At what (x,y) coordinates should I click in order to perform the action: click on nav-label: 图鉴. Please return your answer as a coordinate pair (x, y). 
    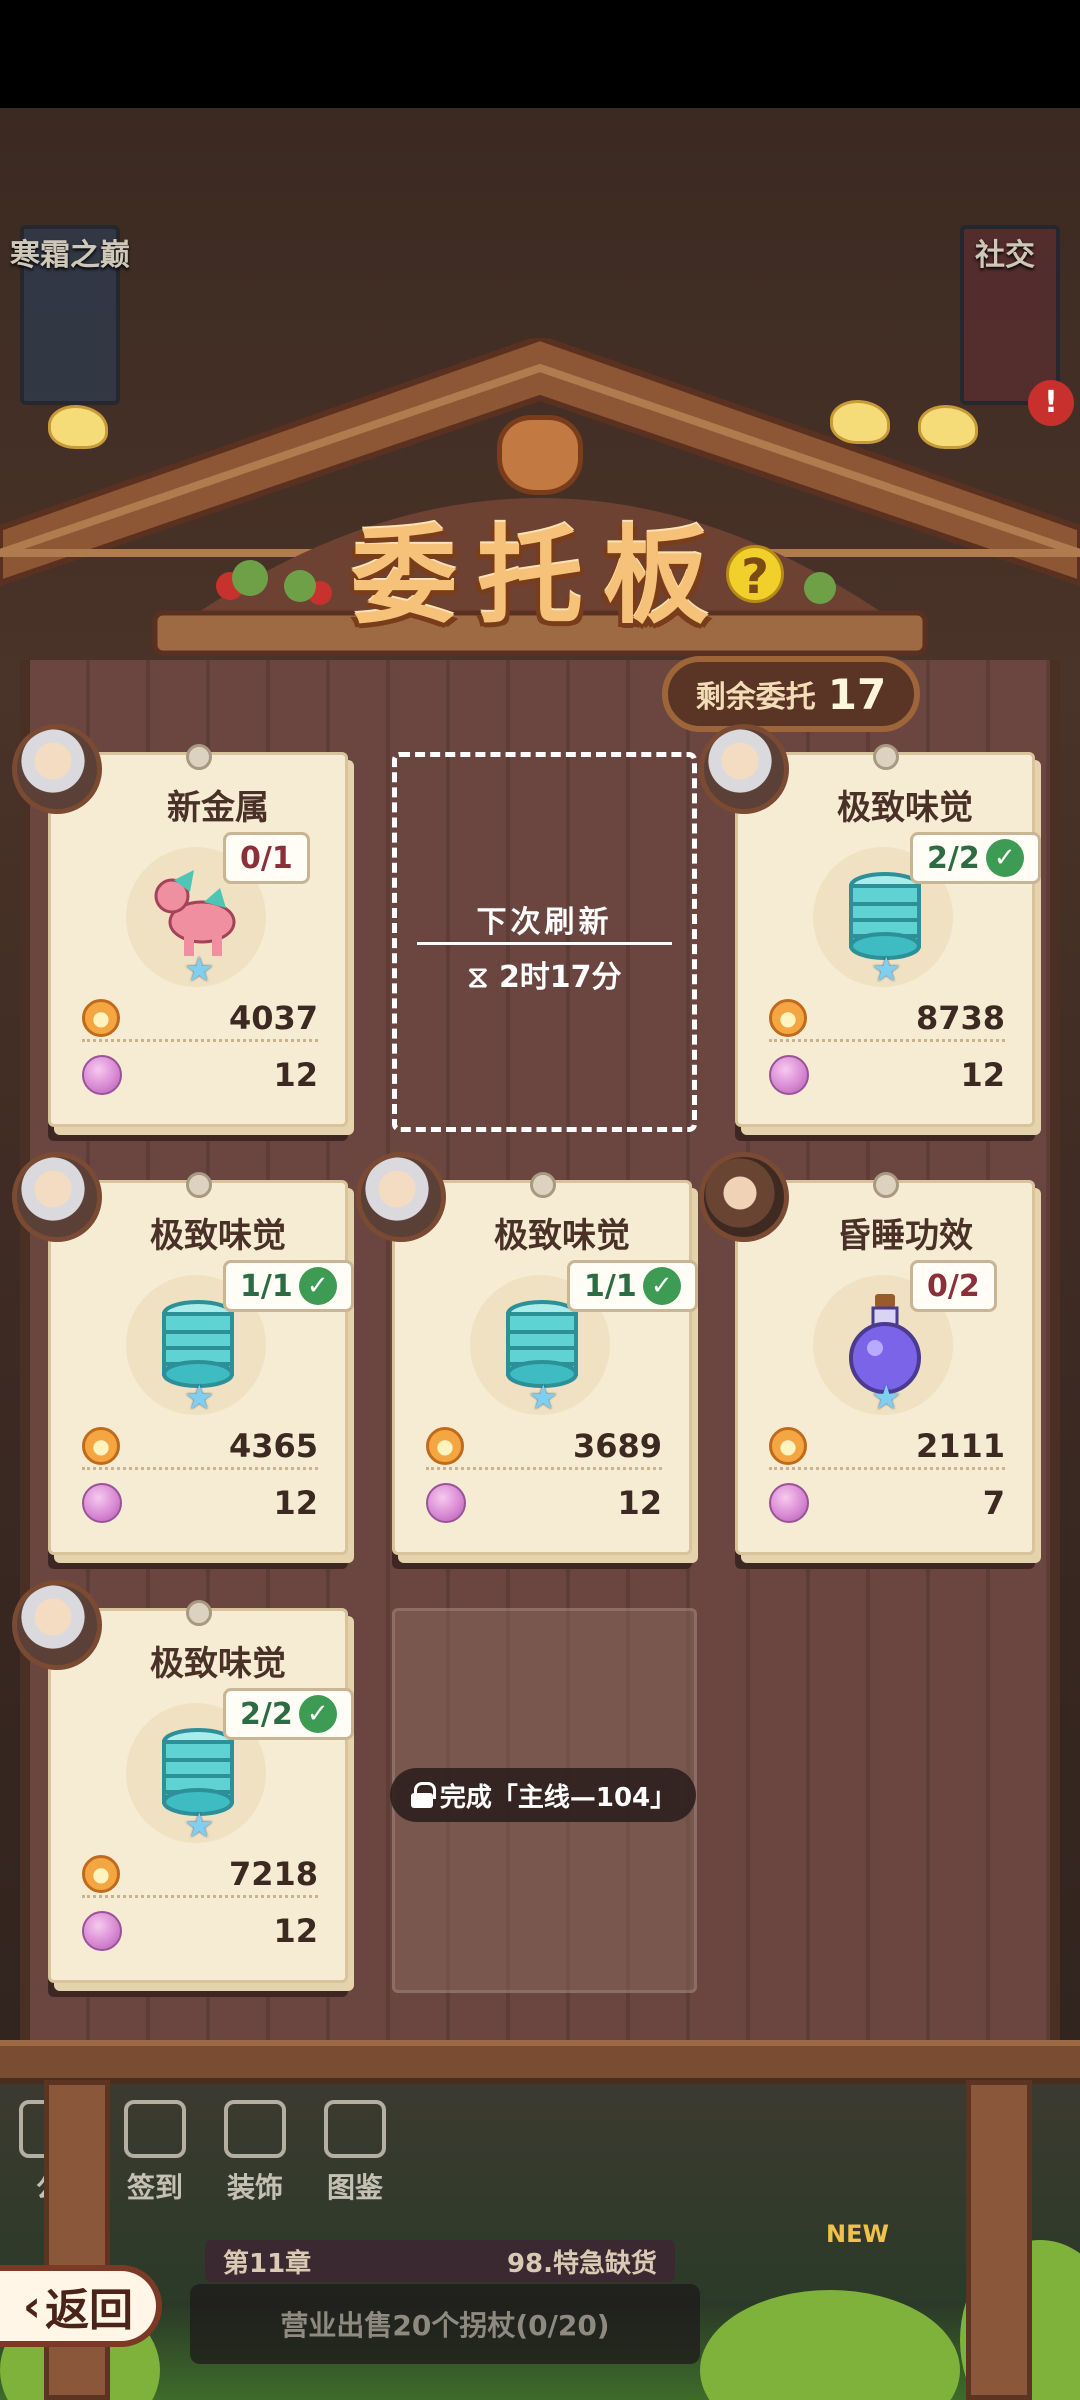
    Looking at the image, I should click on (354, 2187).